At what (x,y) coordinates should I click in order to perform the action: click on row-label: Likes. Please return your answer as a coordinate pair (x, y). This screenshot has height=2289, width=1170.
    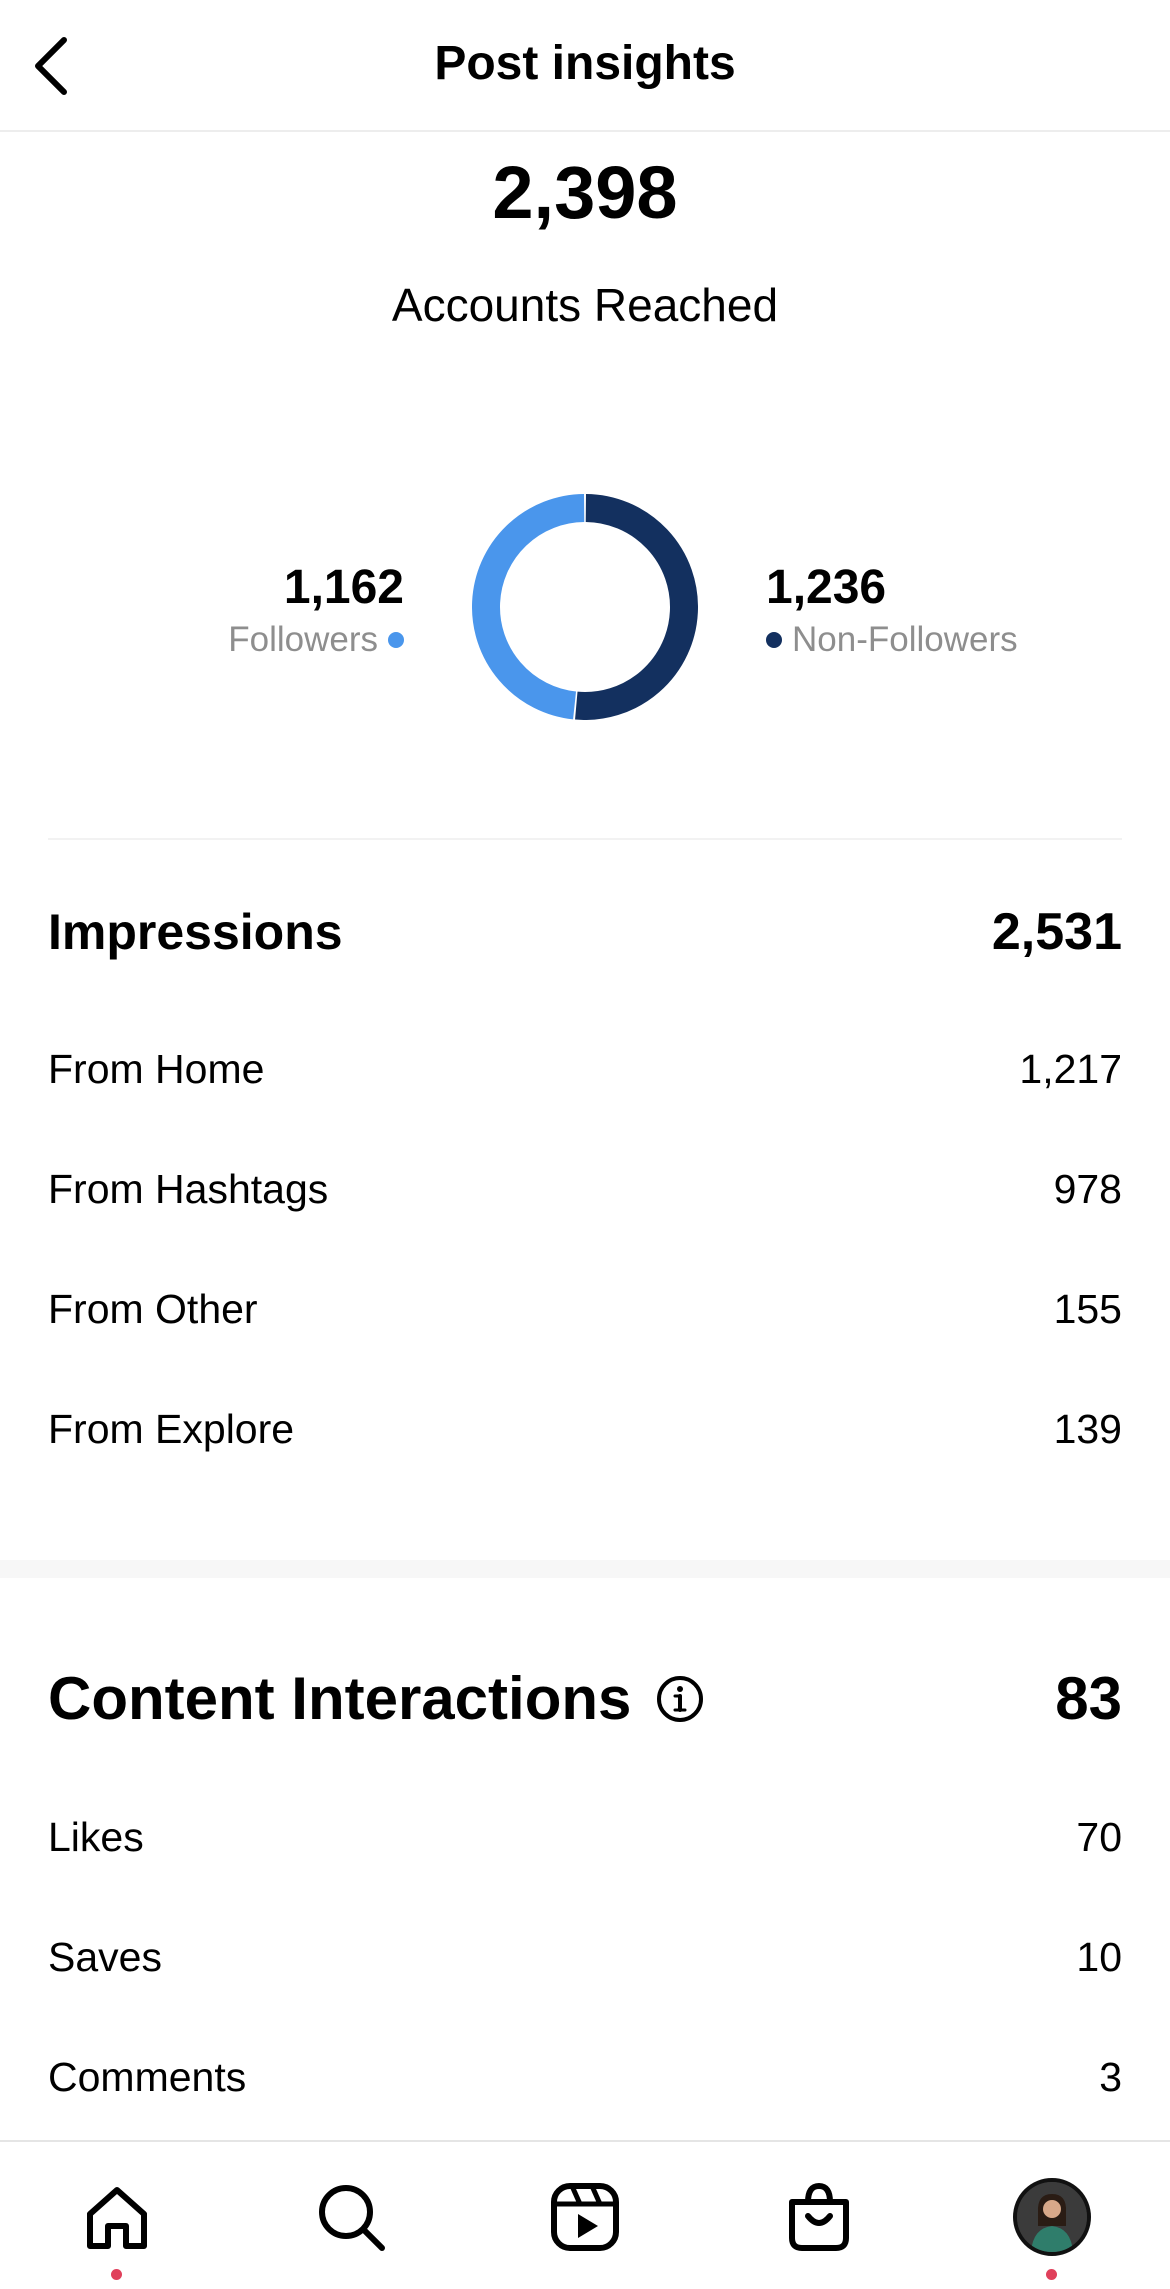
    Looking at the image, I should click on (96, 1837).